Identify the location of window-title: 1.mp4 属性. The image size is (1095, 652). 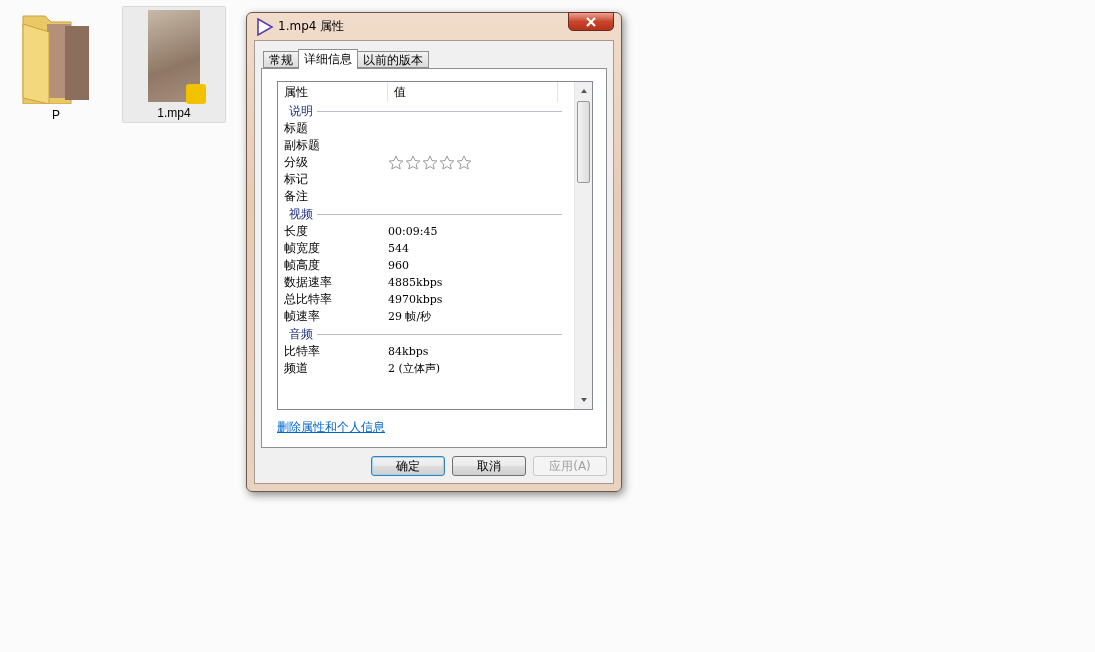
(311, 26).